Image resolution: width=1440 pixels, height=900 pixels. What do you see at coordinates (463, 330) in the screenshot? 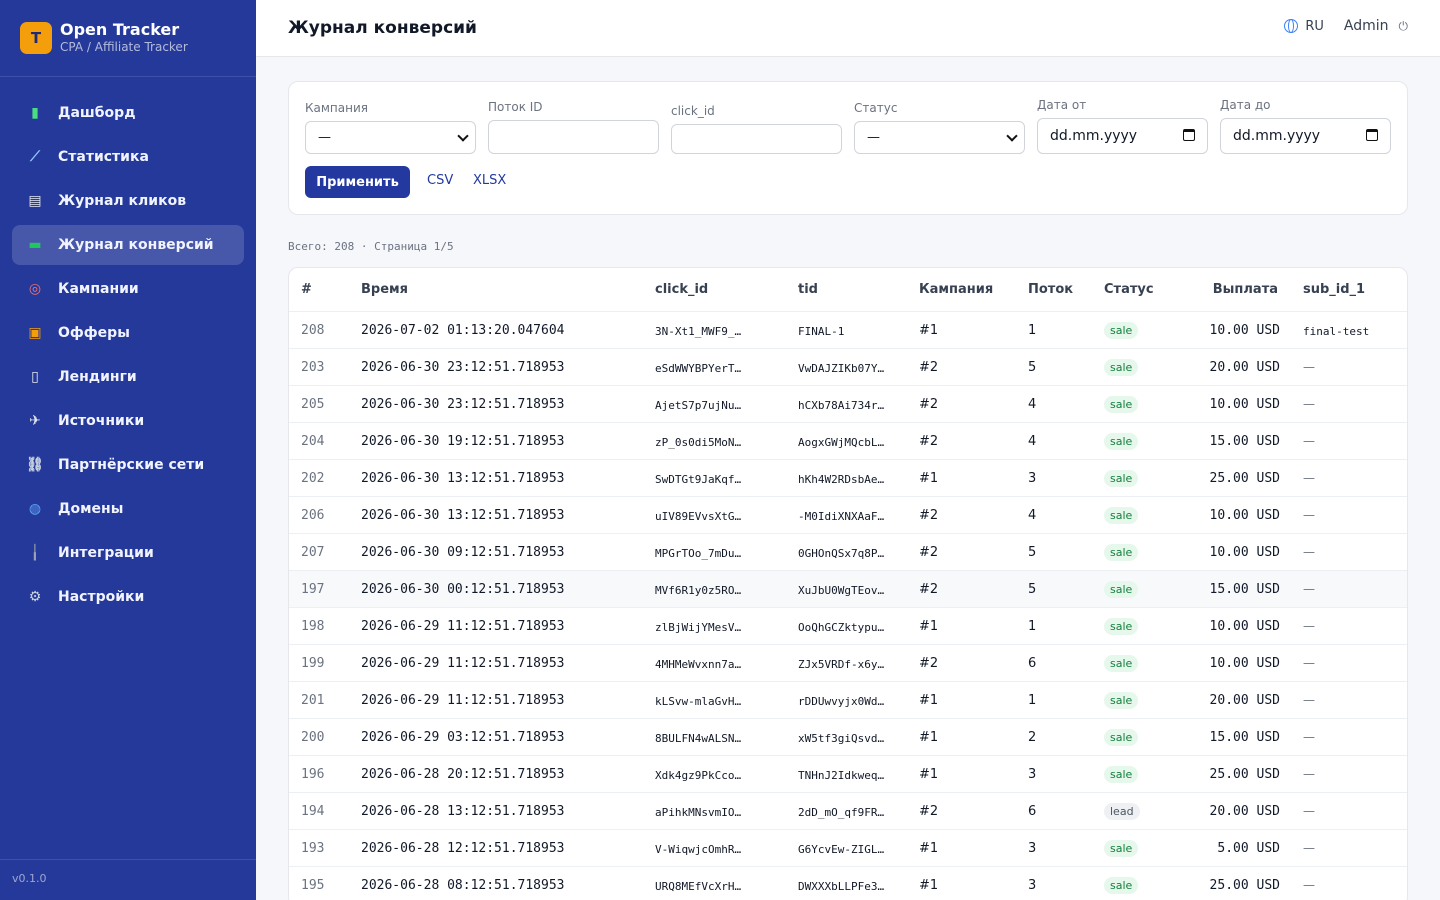
I see `cell-time: 2026-07-02 01:13:20.047604` at bounding box center [463, 330].